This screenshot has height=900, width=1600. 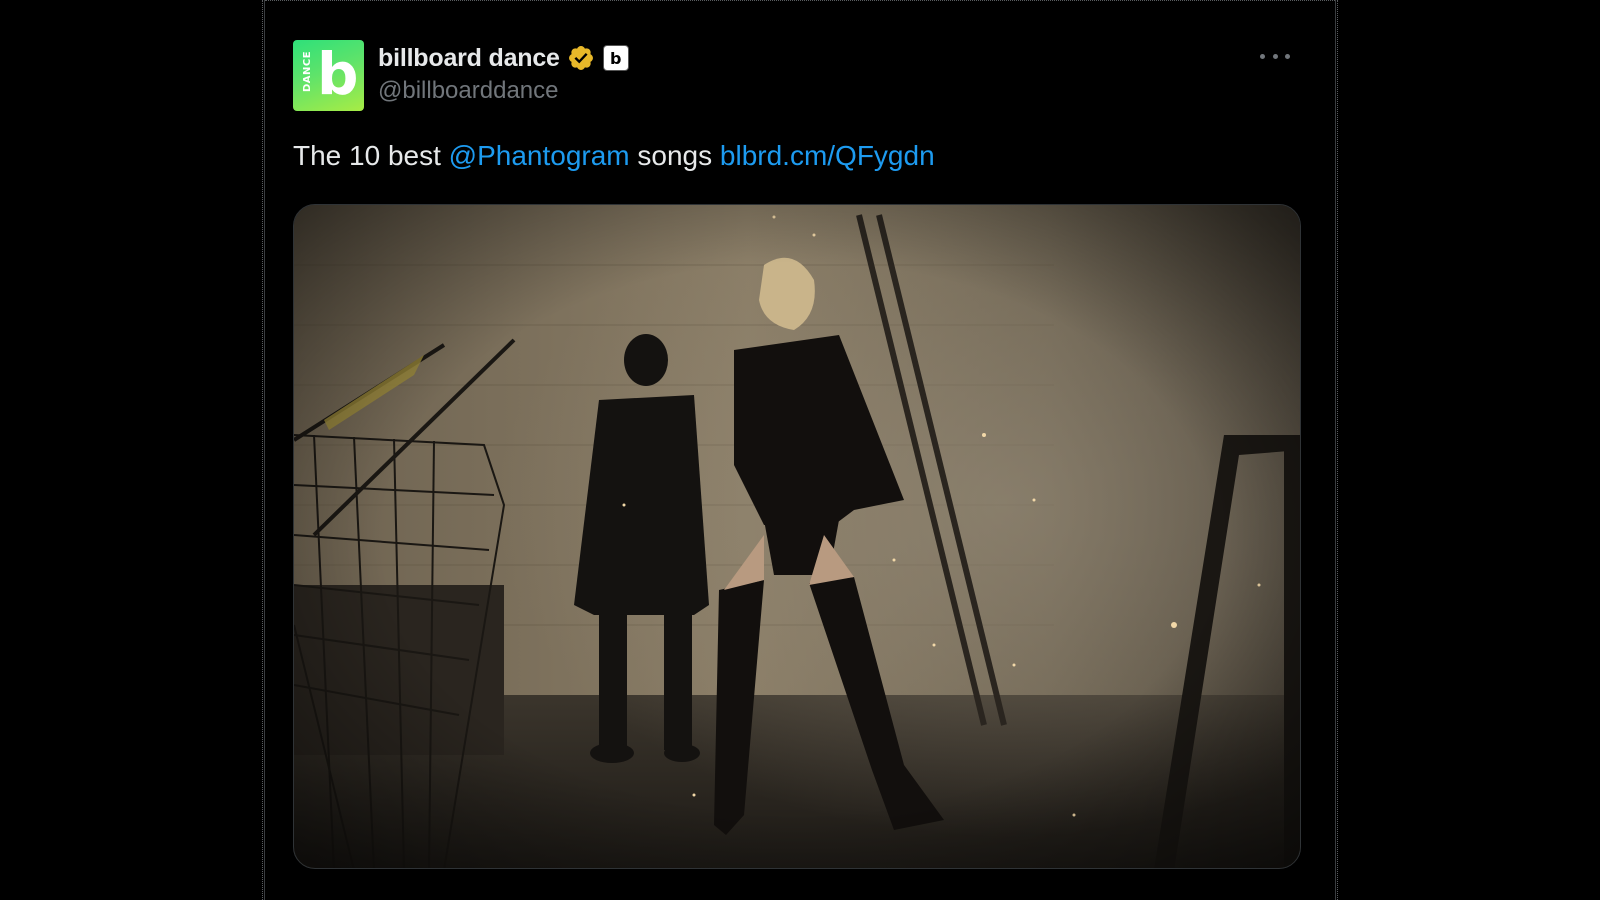 I want to click on verified-badge-icon, so click(x=581, y=58).